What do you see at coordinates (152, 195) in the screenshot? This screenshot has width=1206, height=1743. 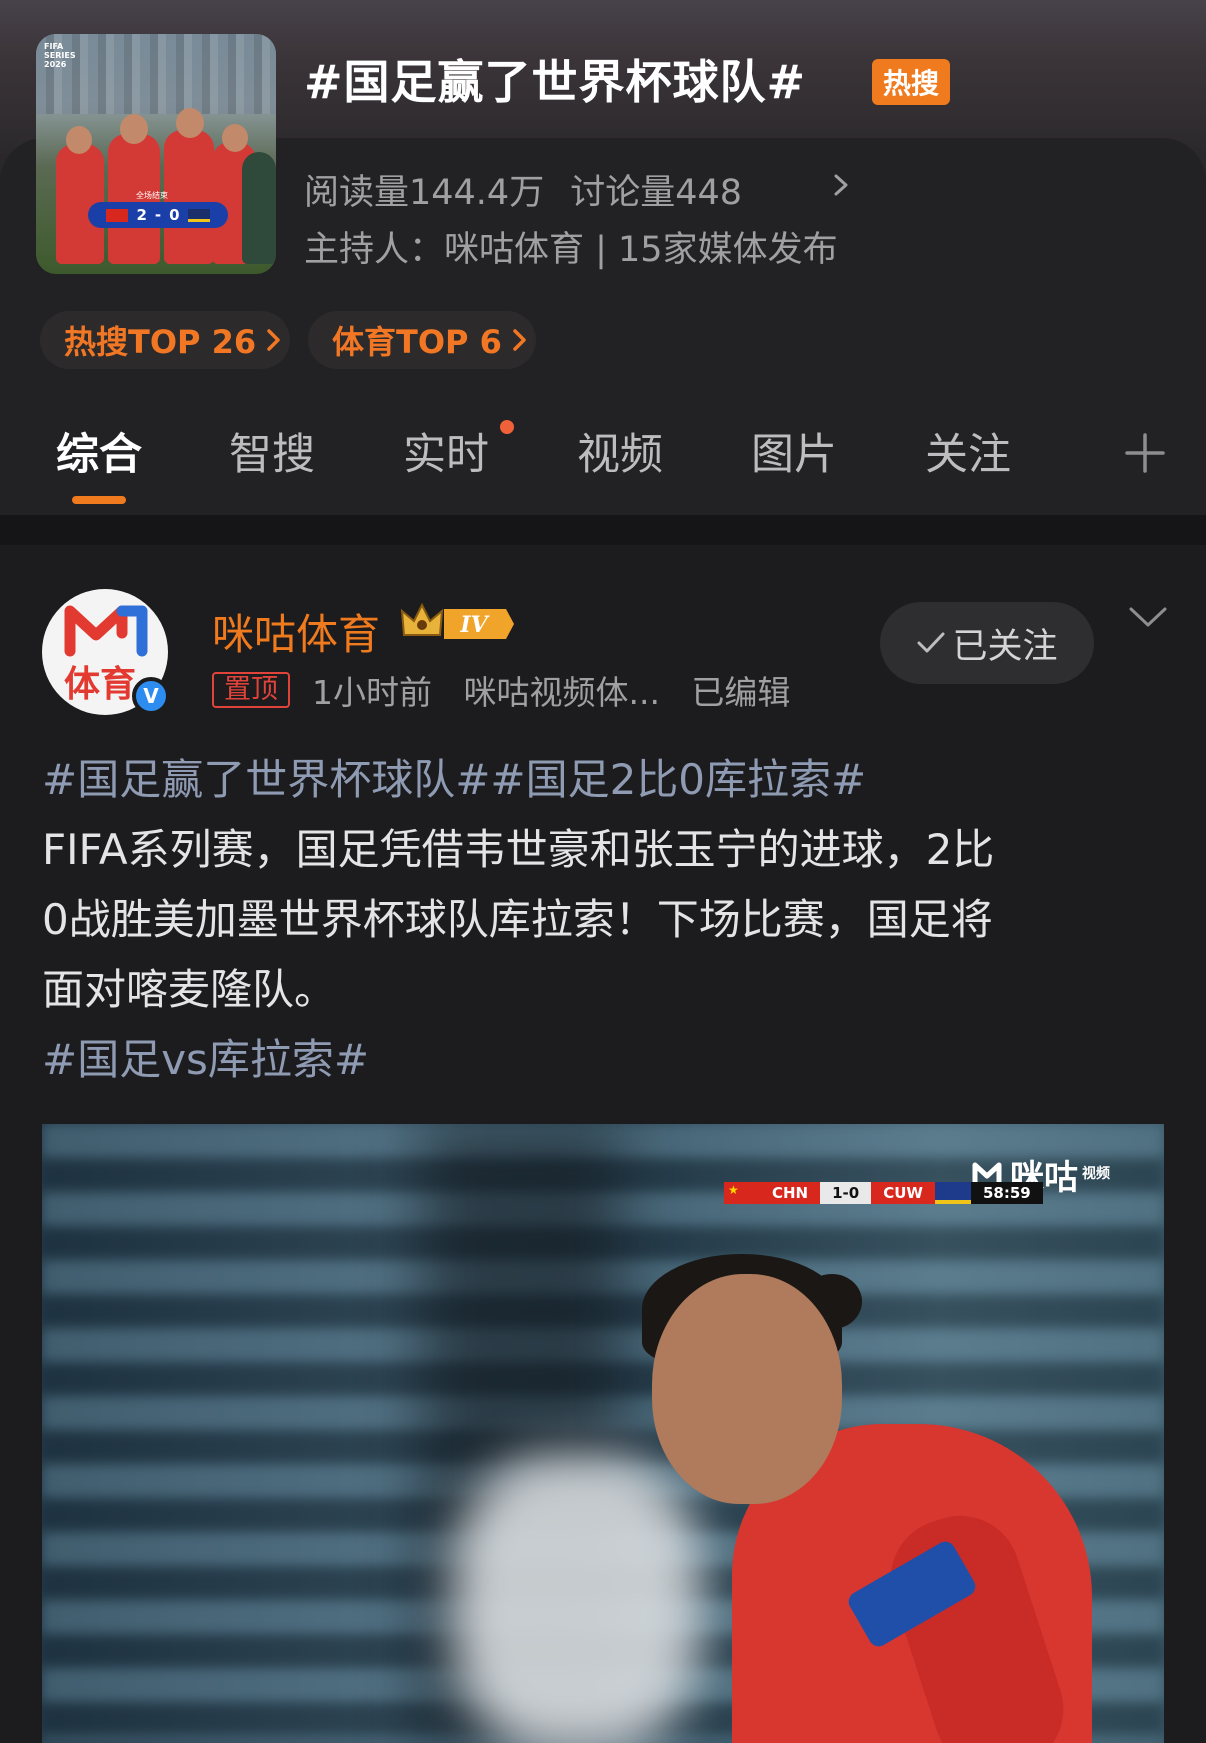 I see `score-caption: 全场结束` at bounding box center [152, 195].